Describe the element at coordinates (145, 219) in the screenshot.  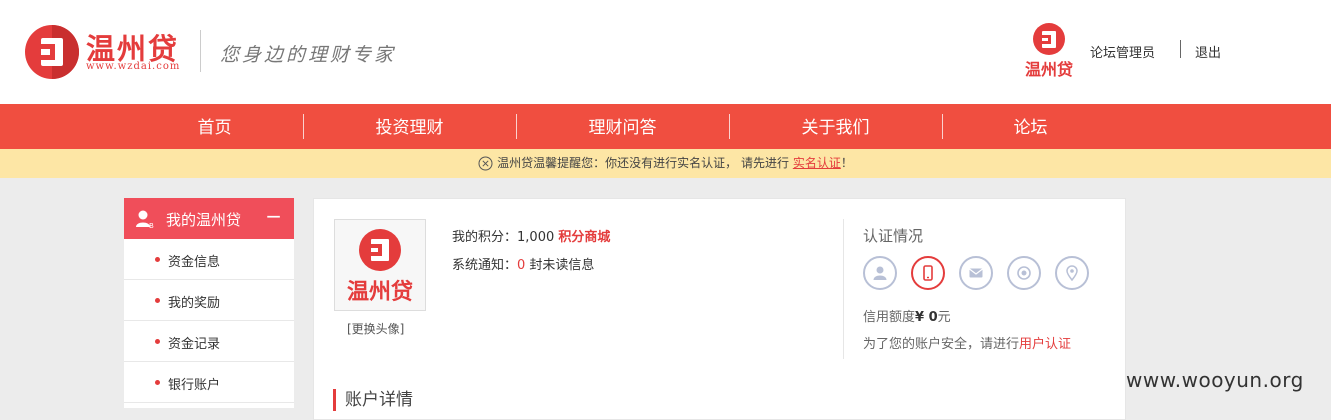
I see `user-icon: B` at that location.